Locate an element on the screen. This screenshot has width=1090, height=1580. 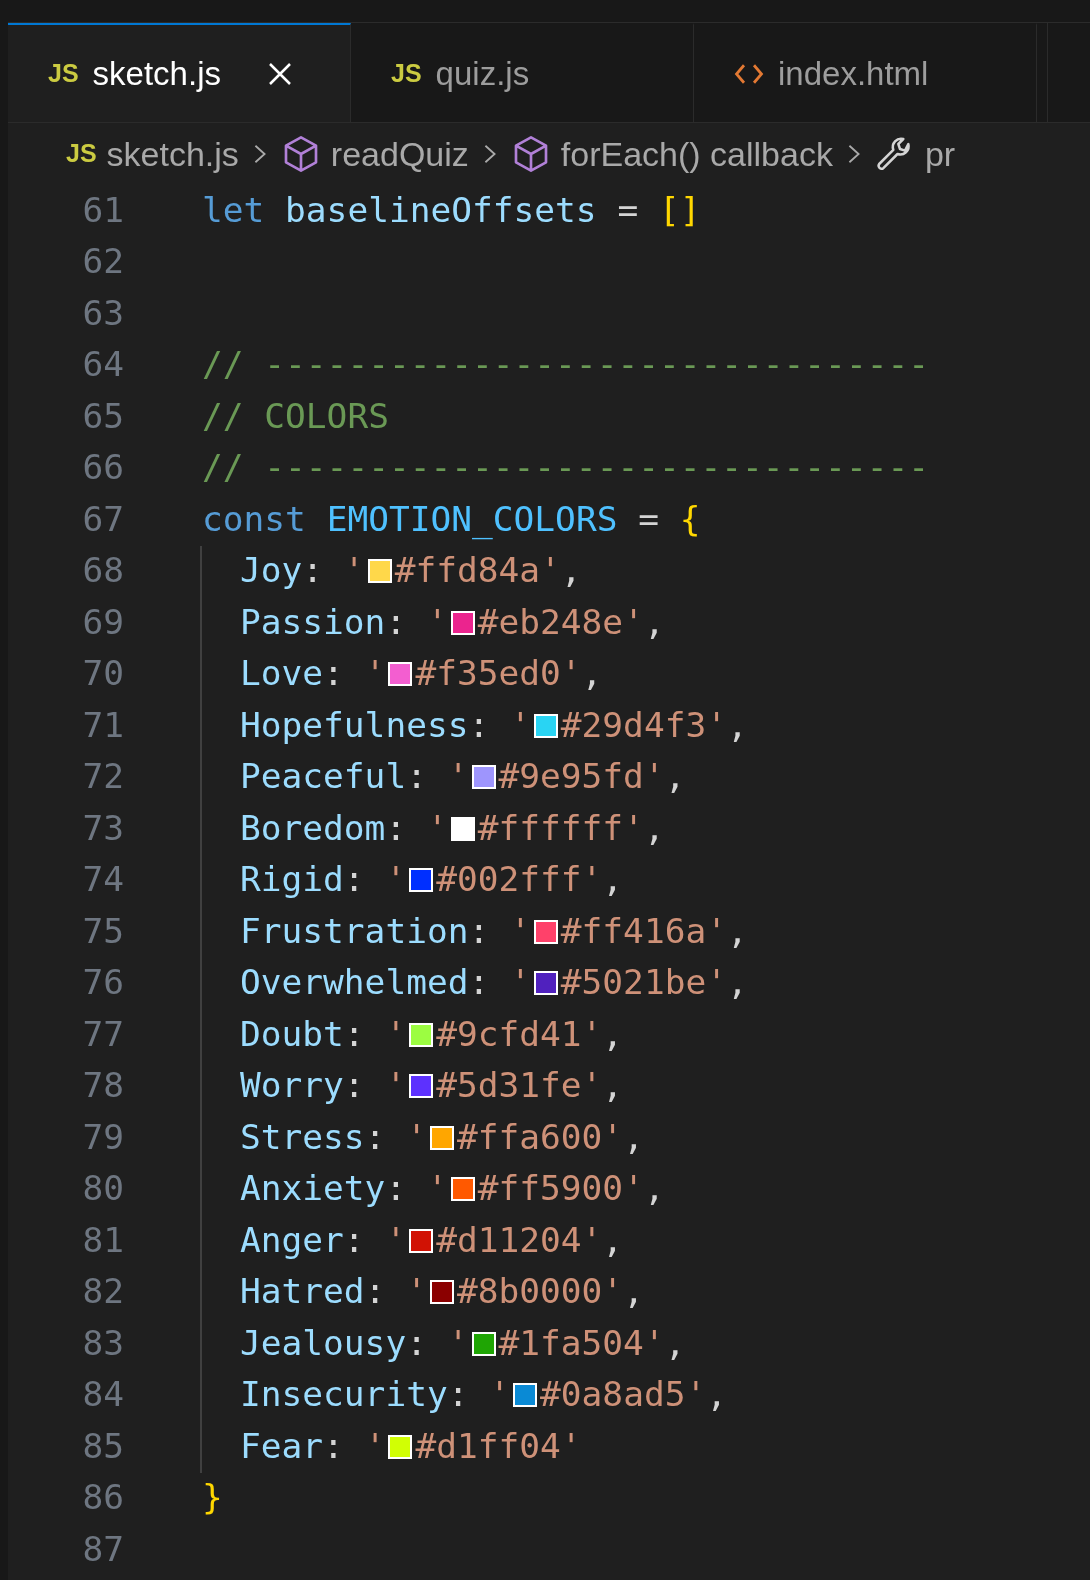
tab-label: index.html is located at coordinates (853, 73).